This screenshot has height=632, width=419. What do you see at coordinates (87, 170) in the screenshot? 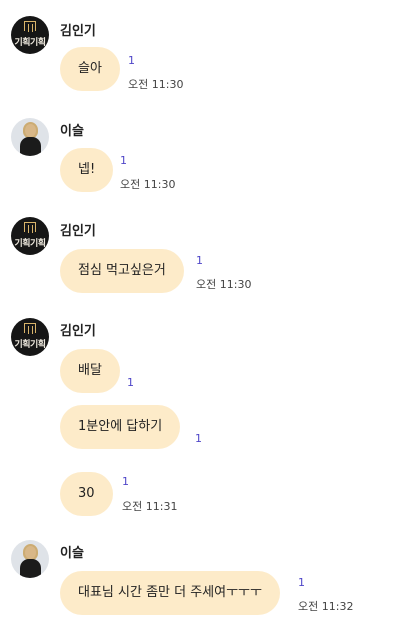
I see `message-bubble: 넵!` at bounding box center [87, 170].